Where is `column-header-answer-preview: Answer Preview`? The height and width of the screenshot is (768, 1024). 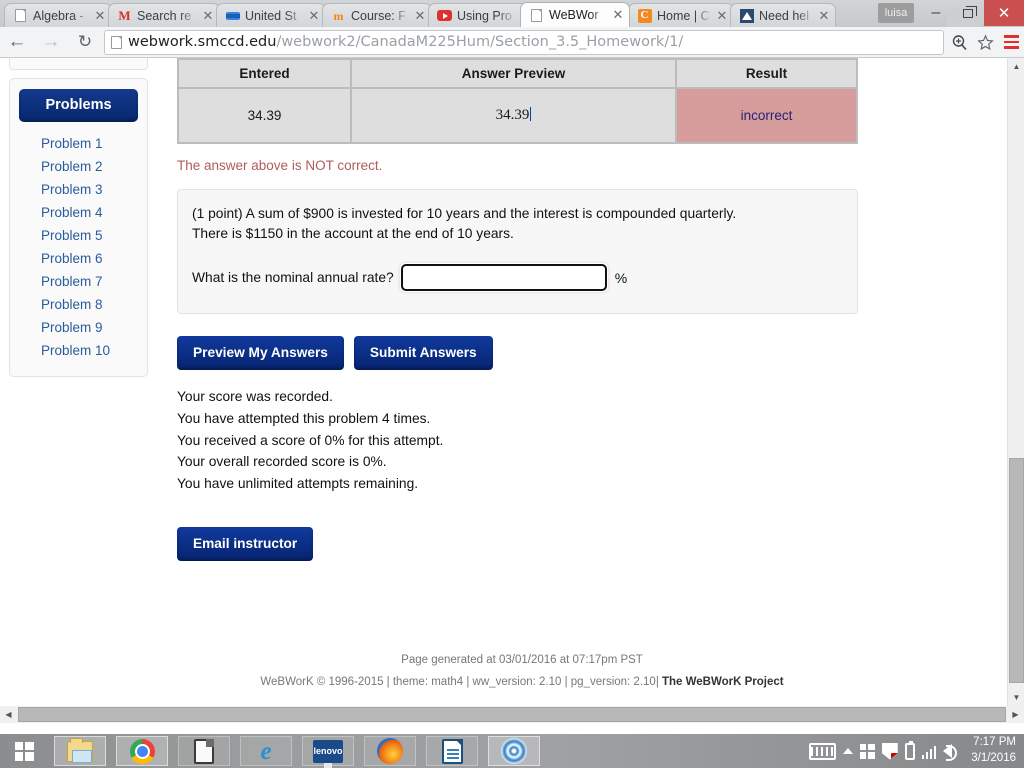
column-header-answer-preview: Answer Preview is located at coordinates (513, 73).